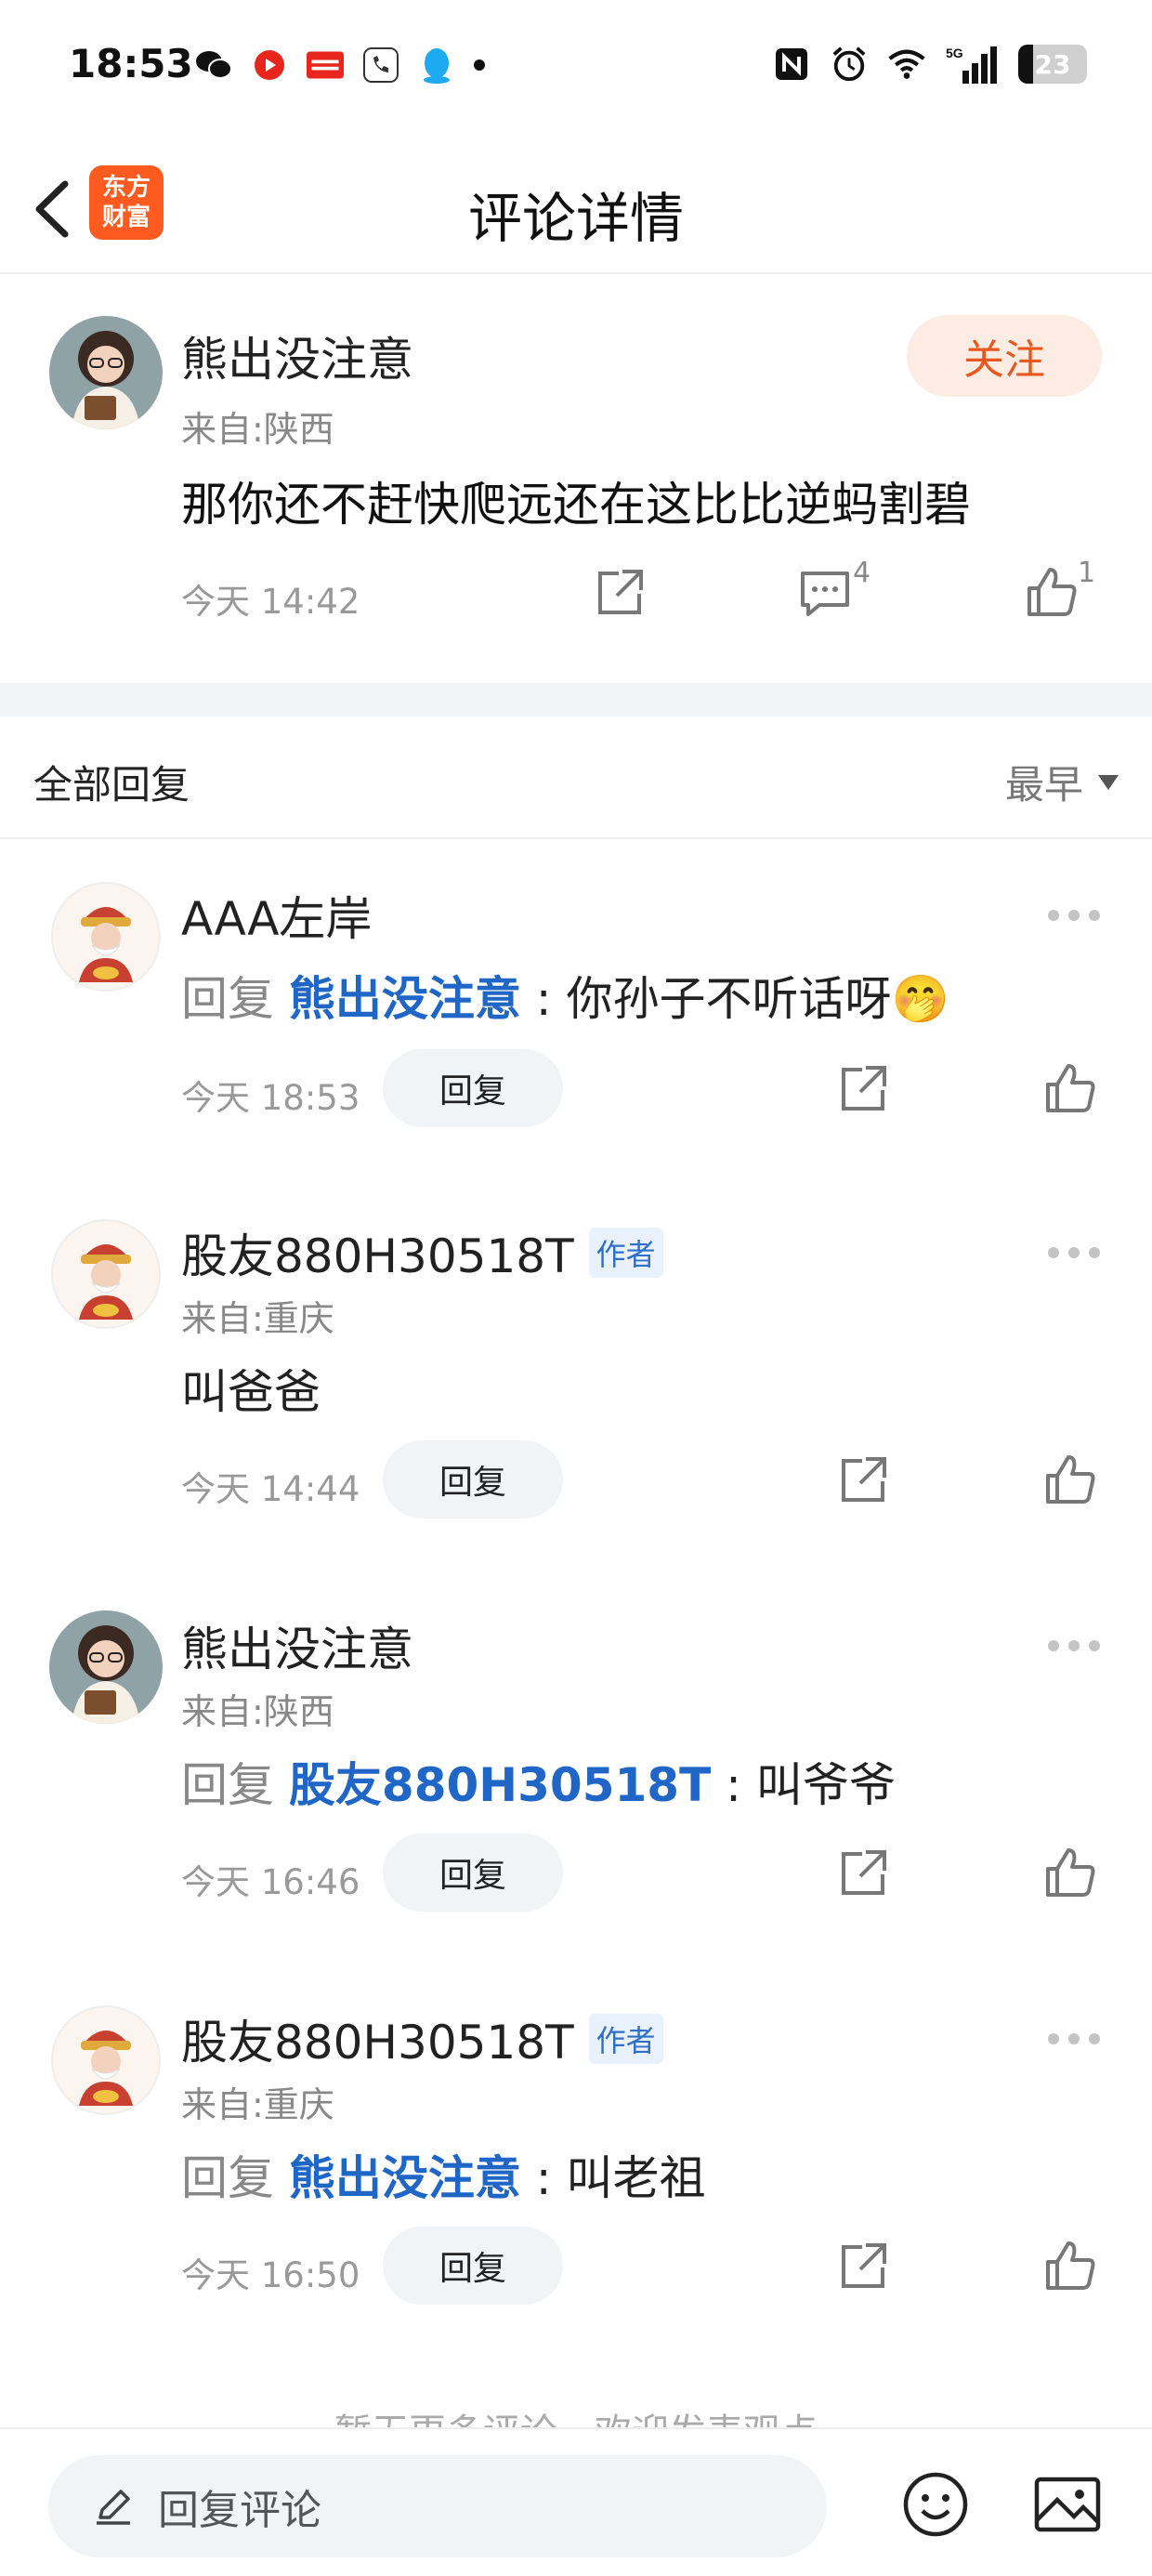 This screenshot has width=1152, height=2576. What do you see at coordinates (862, 573) in the screenshot?
I see `comment-count: 4` at bounding box center [862, 573].